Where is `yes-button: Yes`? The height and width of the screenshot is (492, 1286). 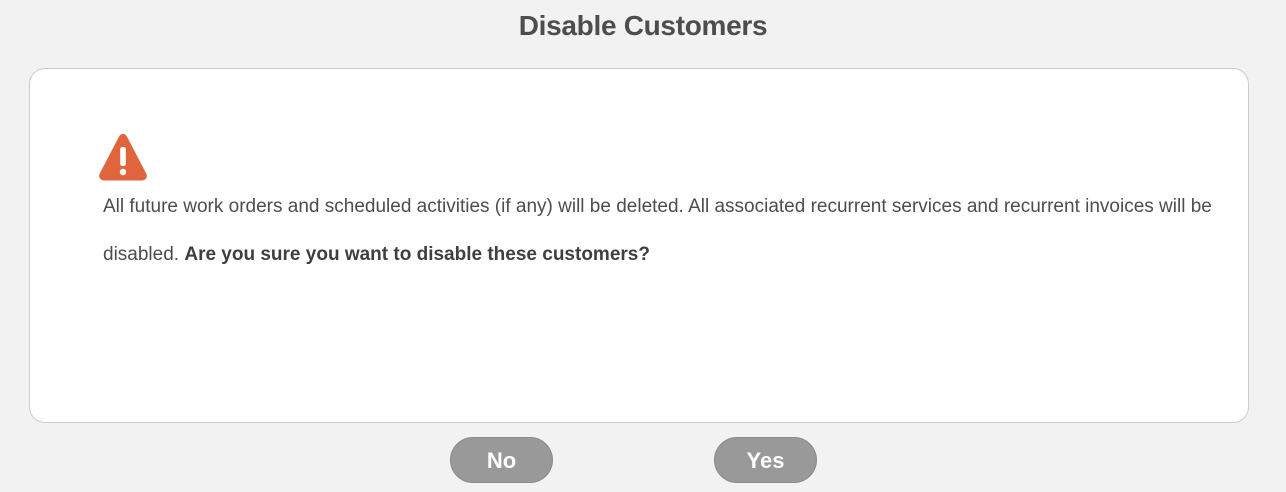
yes-button: Yes is located at coordinates (765, 460).